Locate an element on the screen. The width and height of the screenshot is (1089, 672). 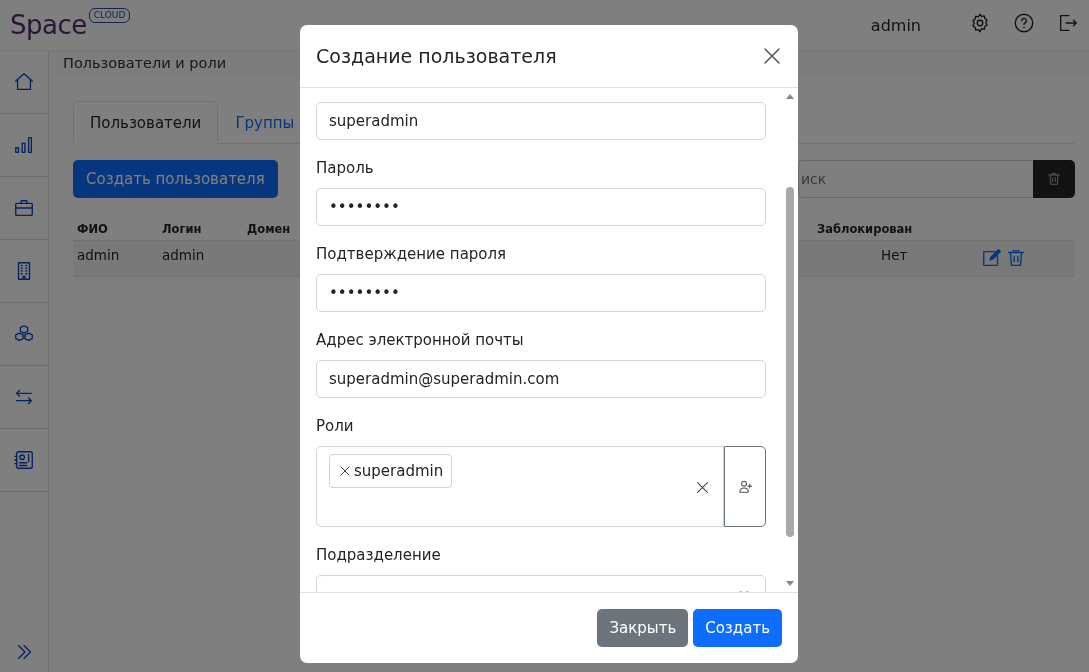
scrollbar-thumb is located at coordinates (790, 362).